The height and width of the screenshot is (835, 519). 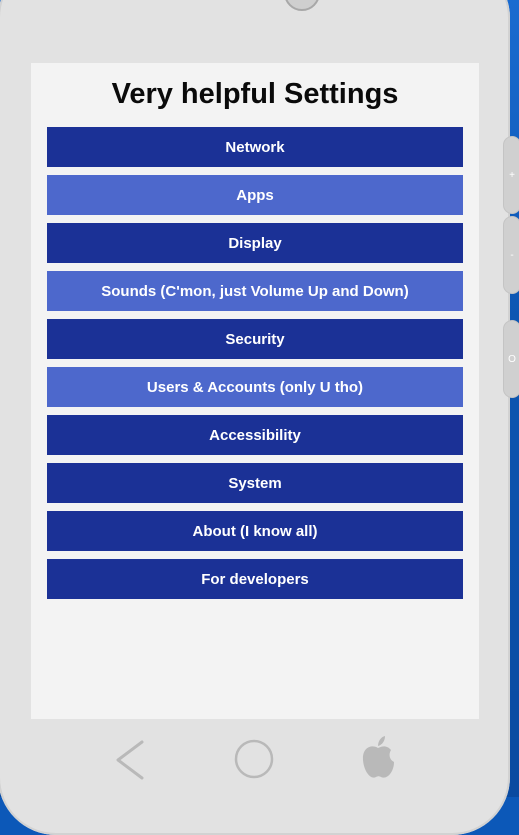 I want to click on volume-down-button: -, so click(x=511, y=255).